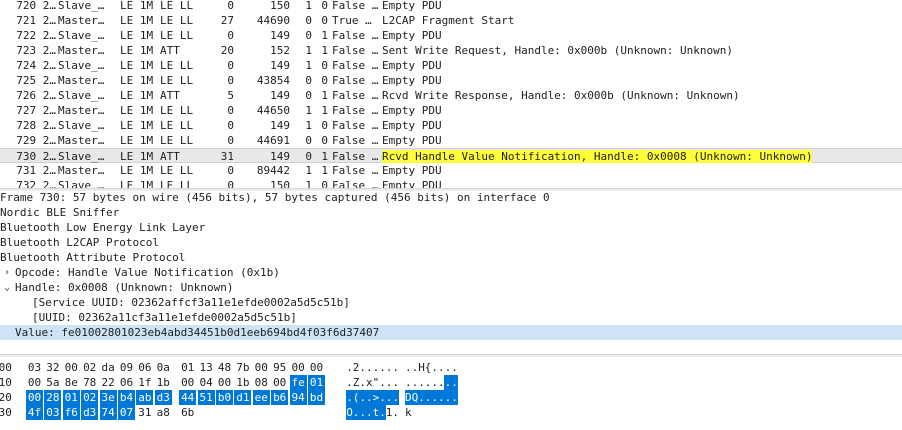 The width and height of the screenshot is (902, 430). Describe the element at coordinates (451, 242) in the screenshot. I see `detail-tree-item: Bluetooth L2CAP Protocol` at that location.